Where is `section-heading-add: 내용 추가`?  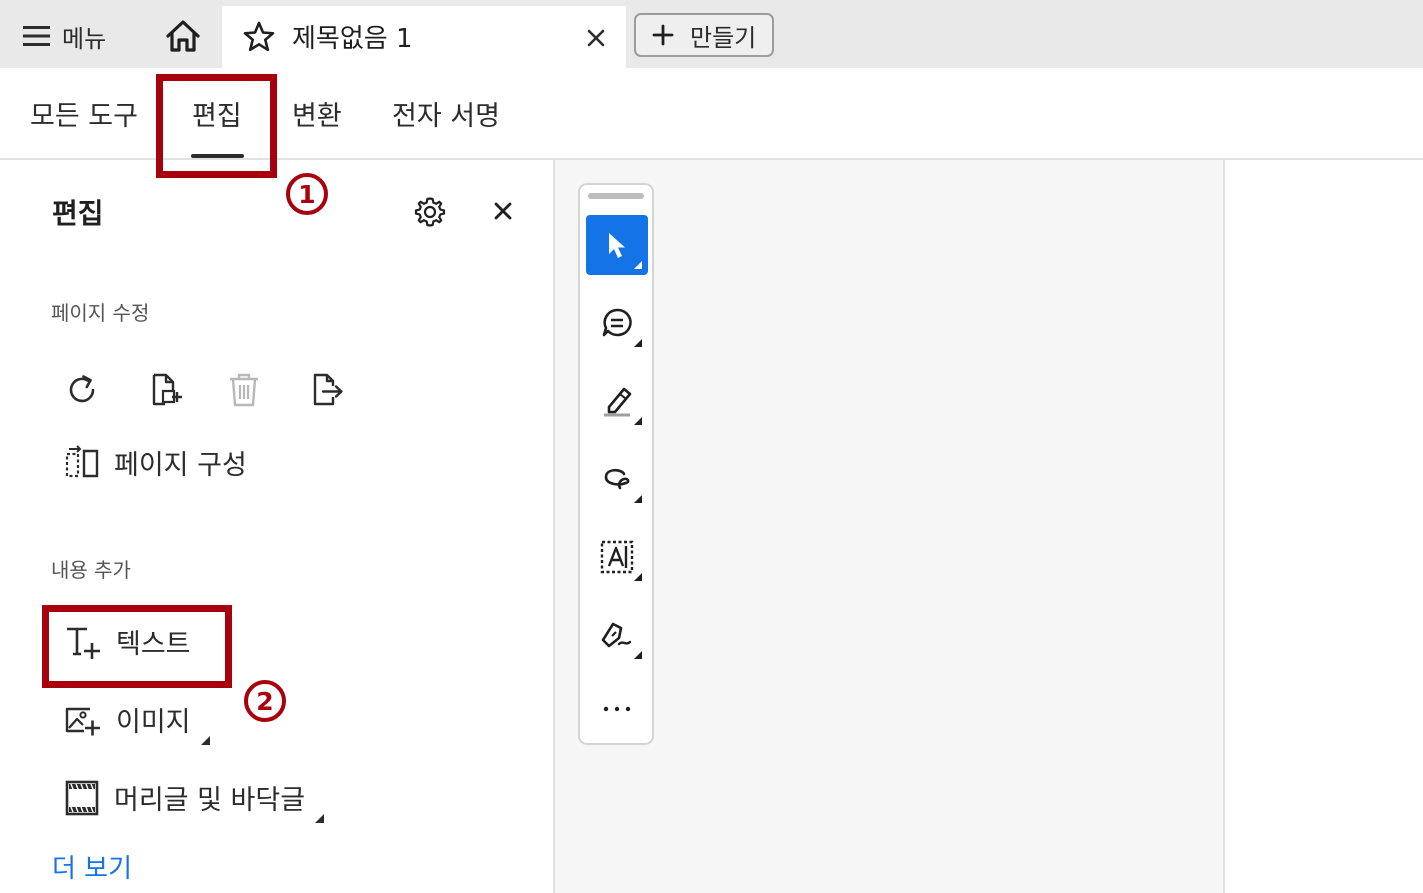
section-heading-add: 내용 추가 is located at coordinates (91, 570).